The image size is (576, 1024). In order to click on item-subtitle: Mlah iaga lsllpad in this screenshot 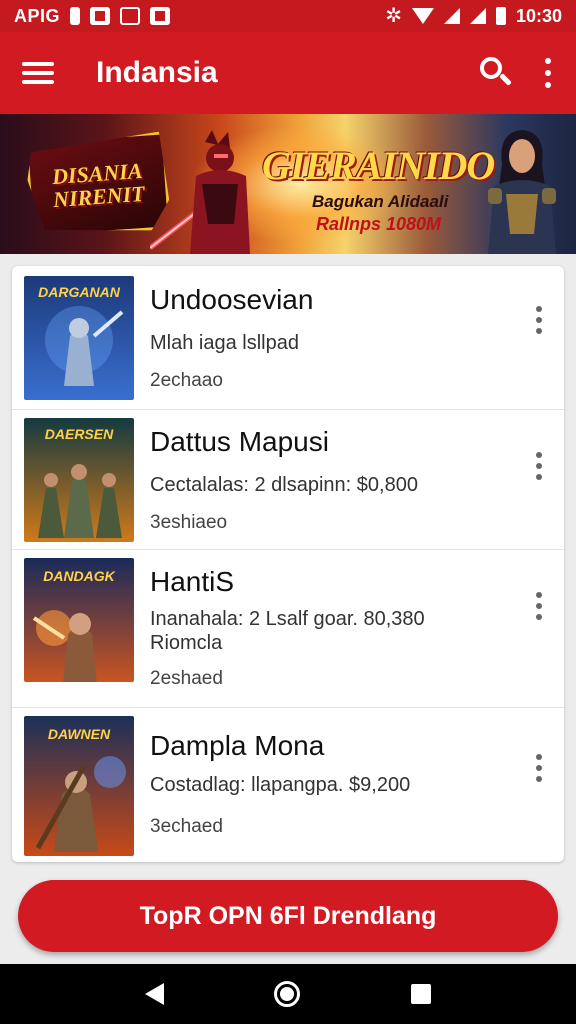, I will do `click(224, 343)`.